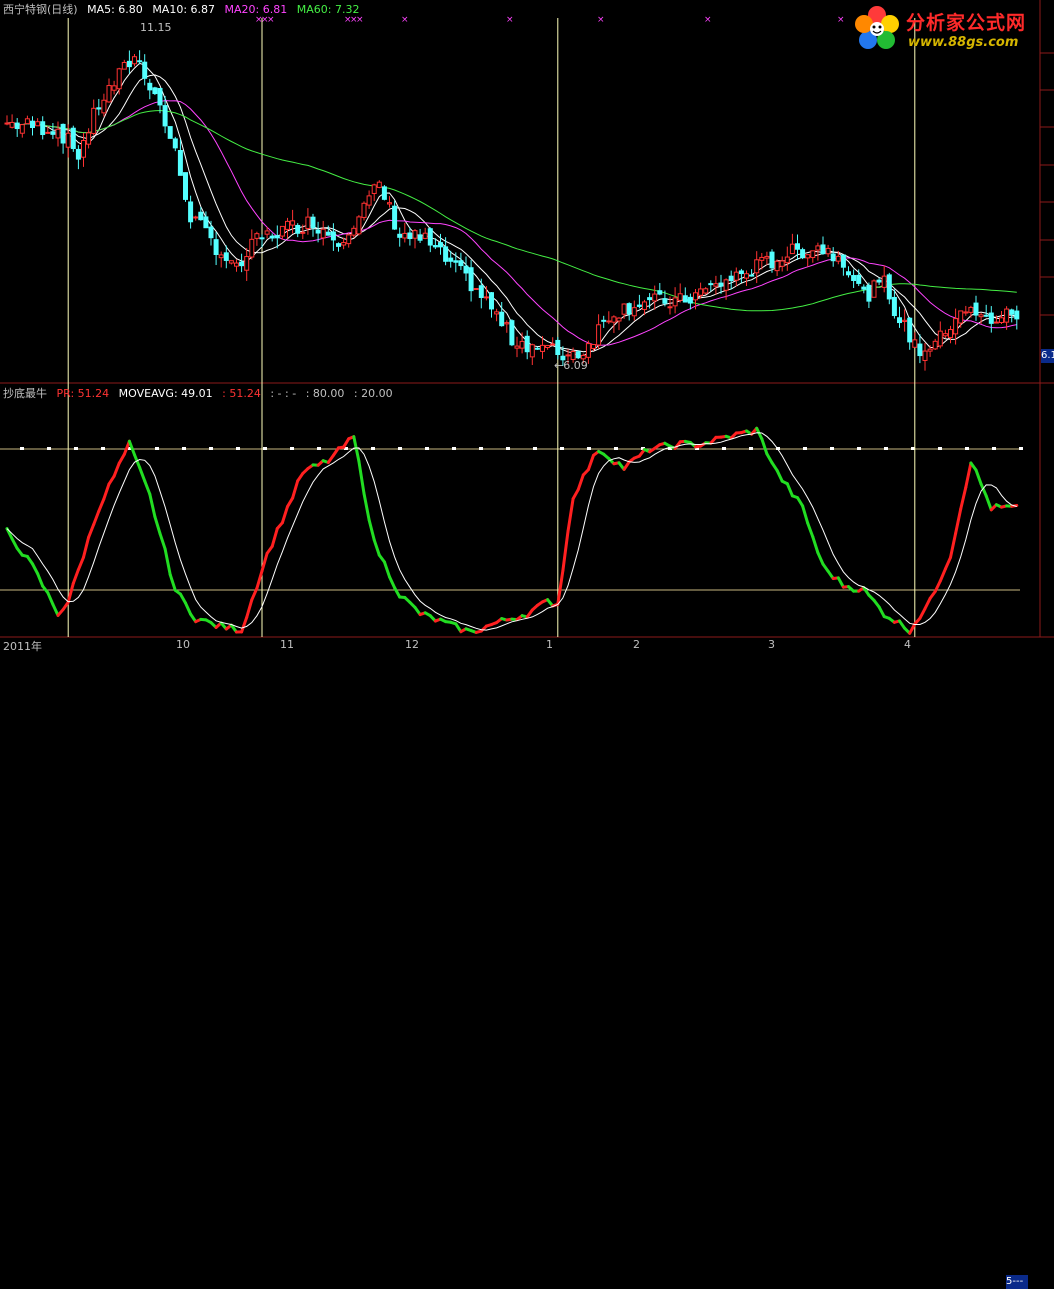 This screenshot has height=1289, width=1054. What do you see at coordinates (510, 20) in the screenshot?
I see `signal-marker-7: ×` at bounding box center [510, 20].